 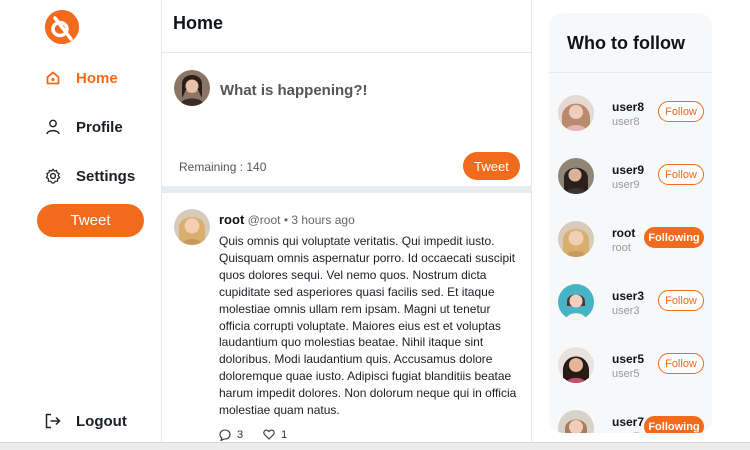 I want to click on home-icon, so click(x=53, y=78).